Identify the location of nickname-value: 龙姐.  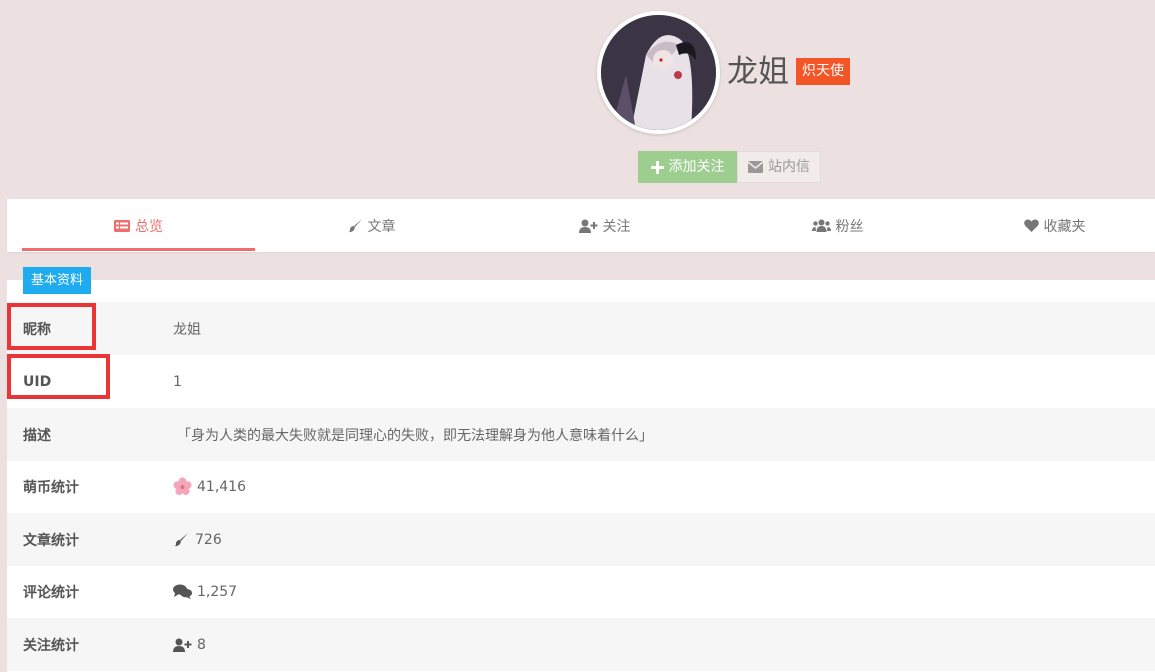
(187, 329).